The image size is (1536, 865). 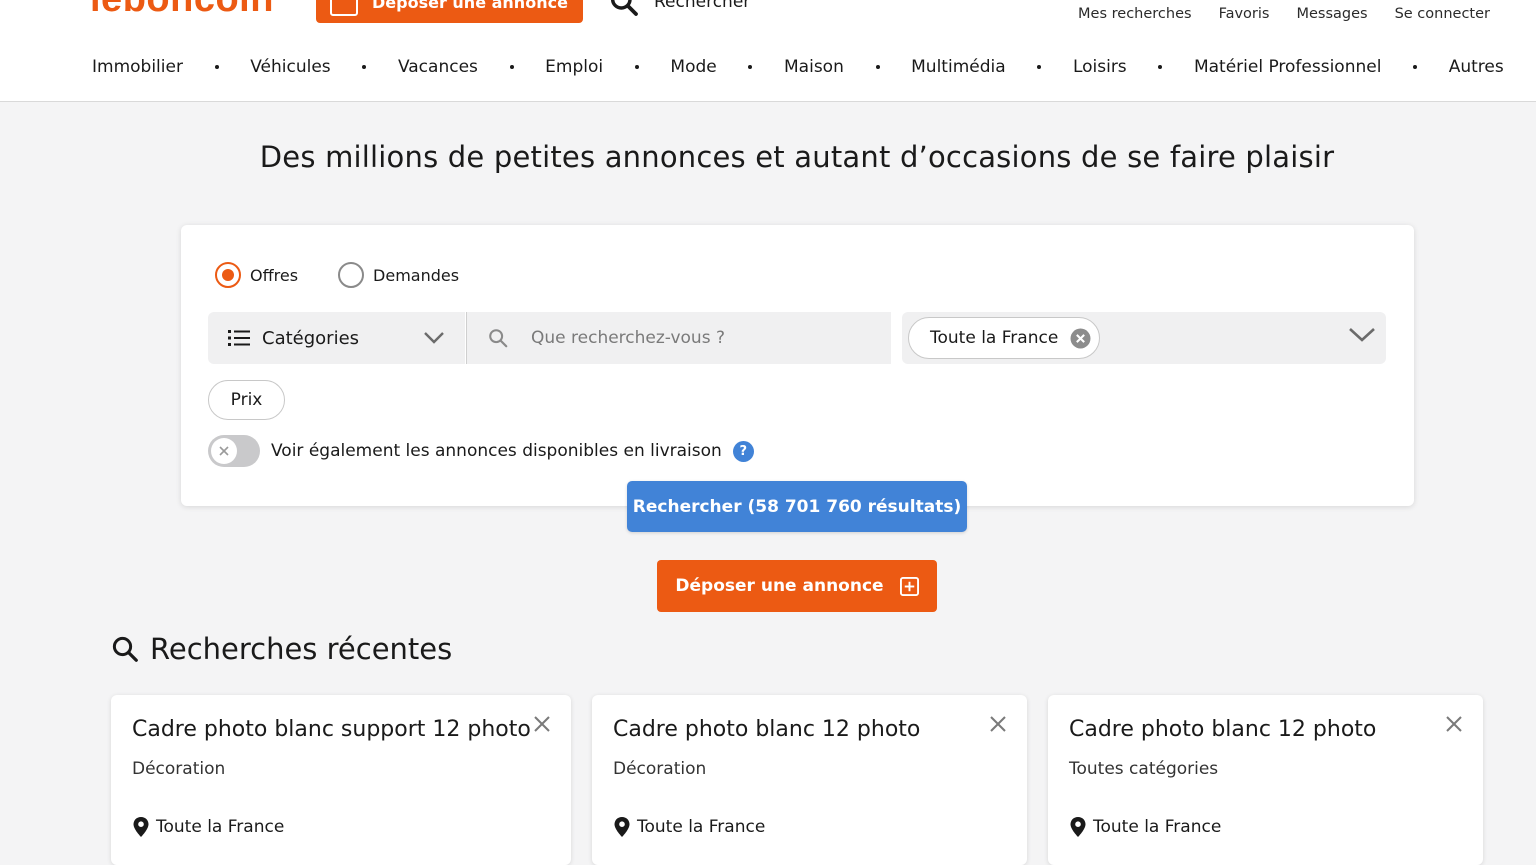 What do you see at coordinates (1100, 67) in the screenshot?
I see `nav-loisirs: Loisirs` at bounding box center [1100, 67].